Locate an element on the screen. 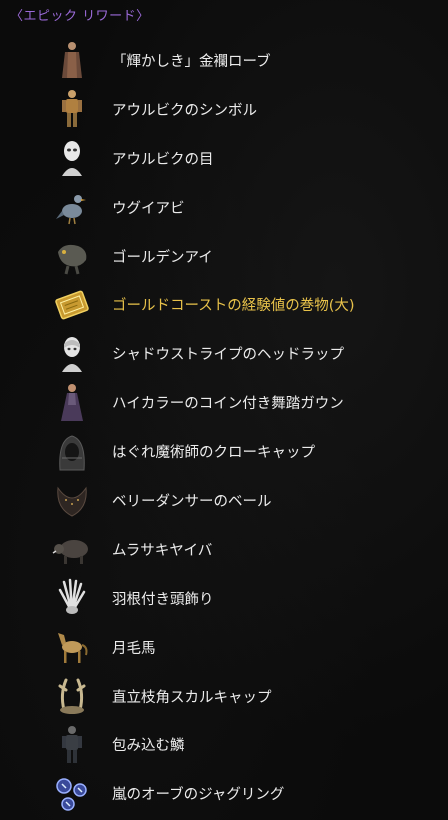 The height and width of the screenshot is (820, 448). list-item: 直立枝角スカルキャップ is located at coordinates (224, 696).